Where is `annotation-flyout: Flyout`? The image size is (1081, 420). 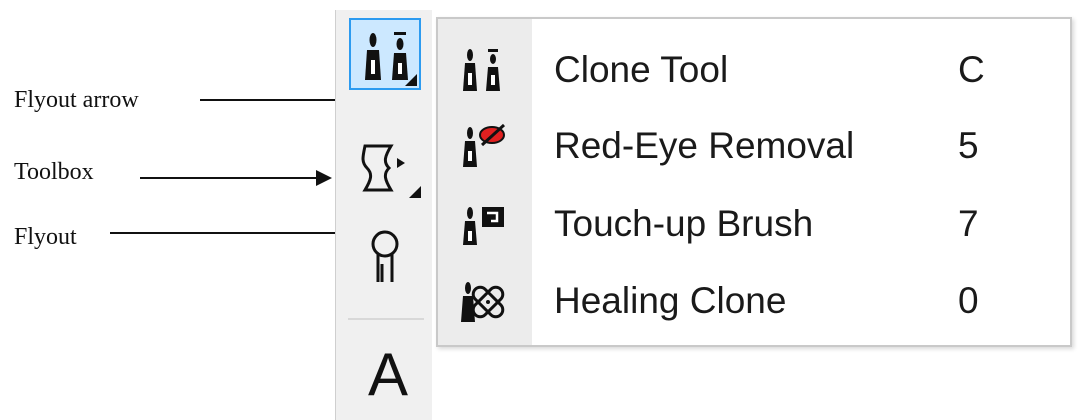
annotation-flyout: Flyout is located at coordinates (45, 237).